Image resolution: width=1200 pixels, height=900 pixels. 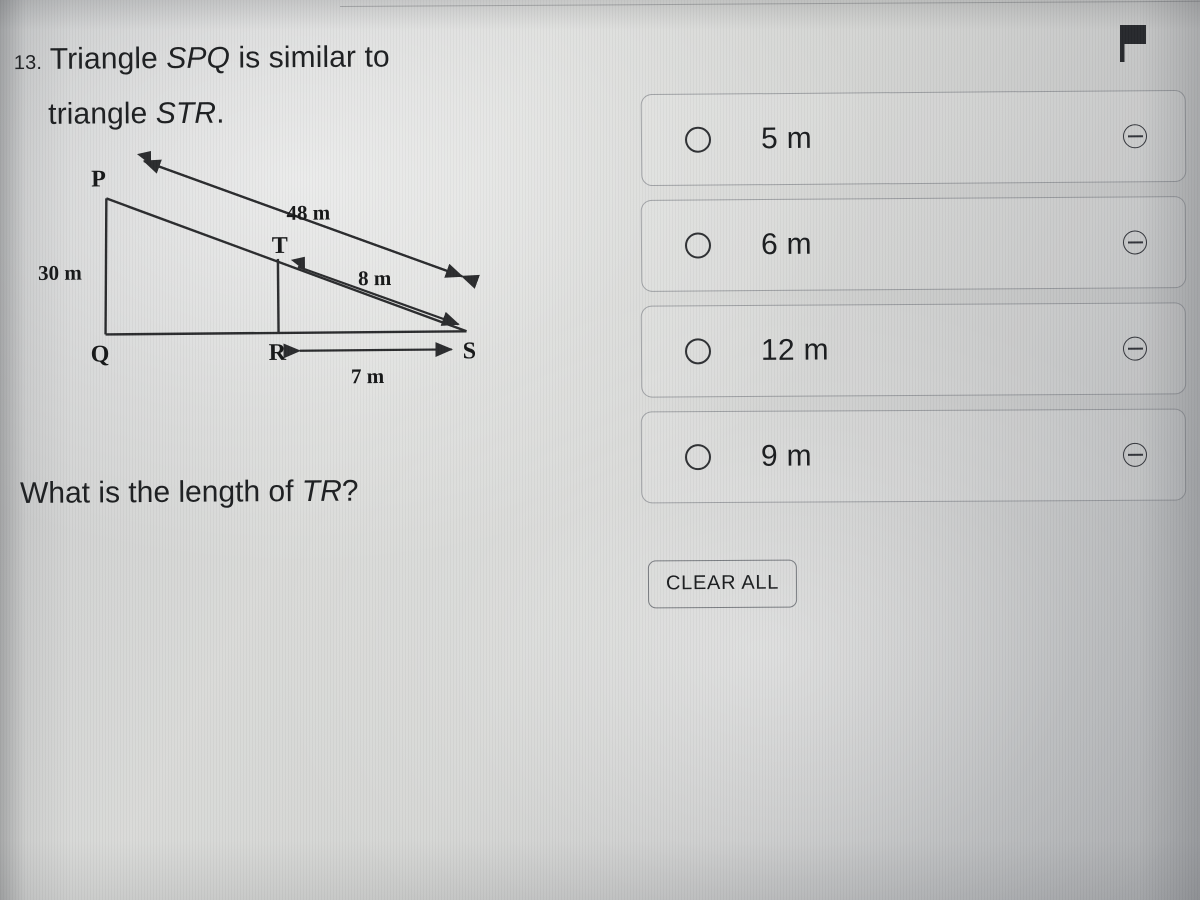 I want to click on question-triangle-str: STR, so click(x=186, y=113).